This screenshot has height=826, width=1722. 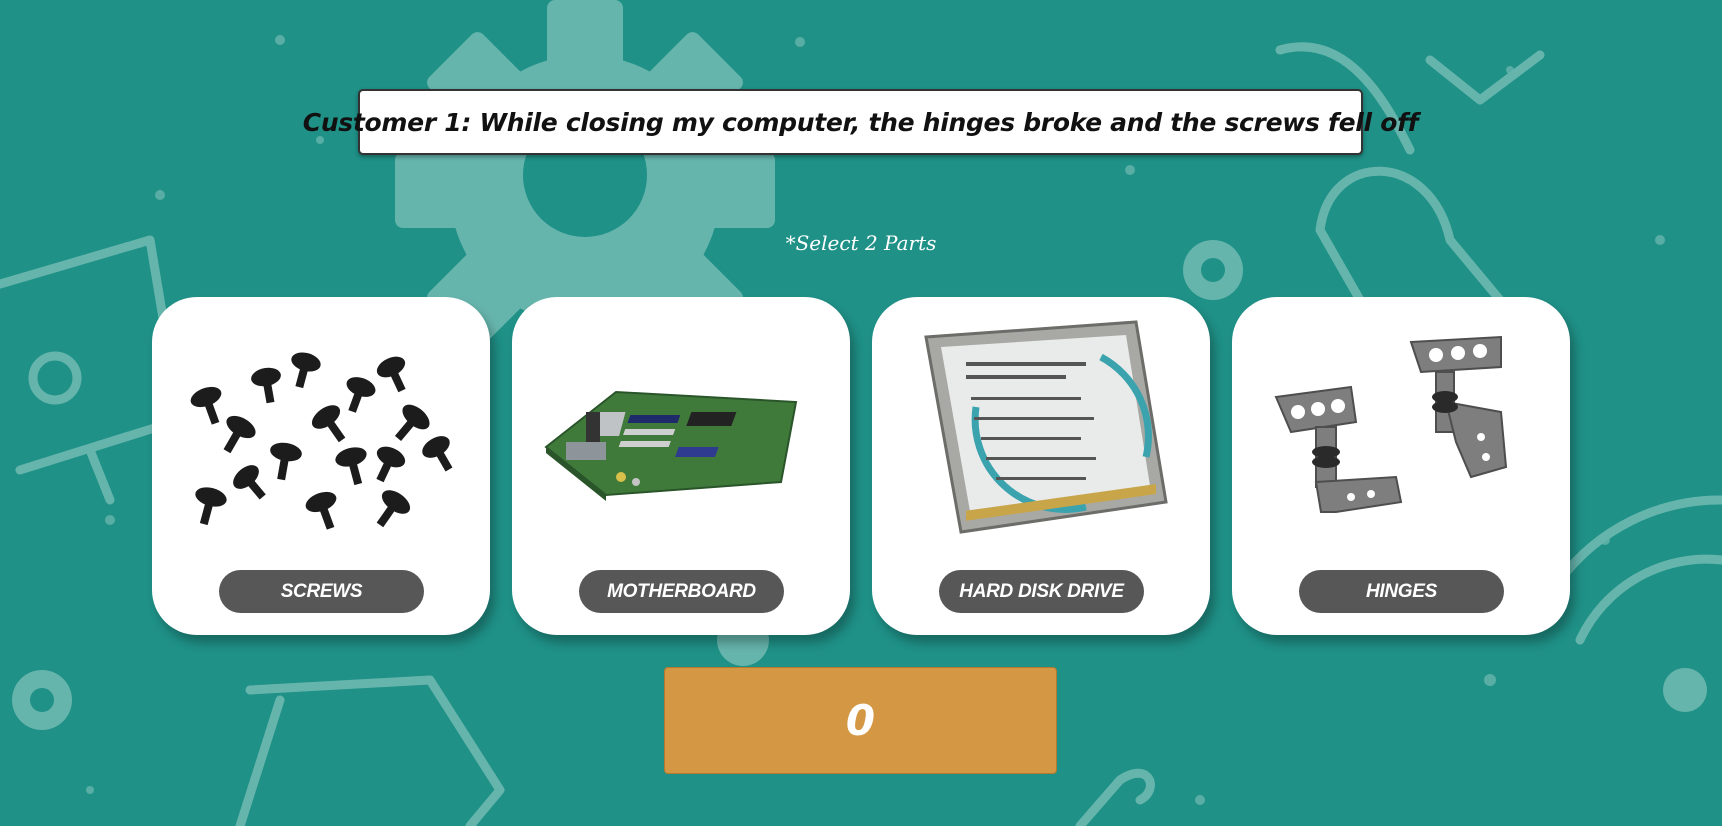 I want to click on part-label-hard-disk-drive: HARD DISK DRIVE, so click(x=1041, y=591).